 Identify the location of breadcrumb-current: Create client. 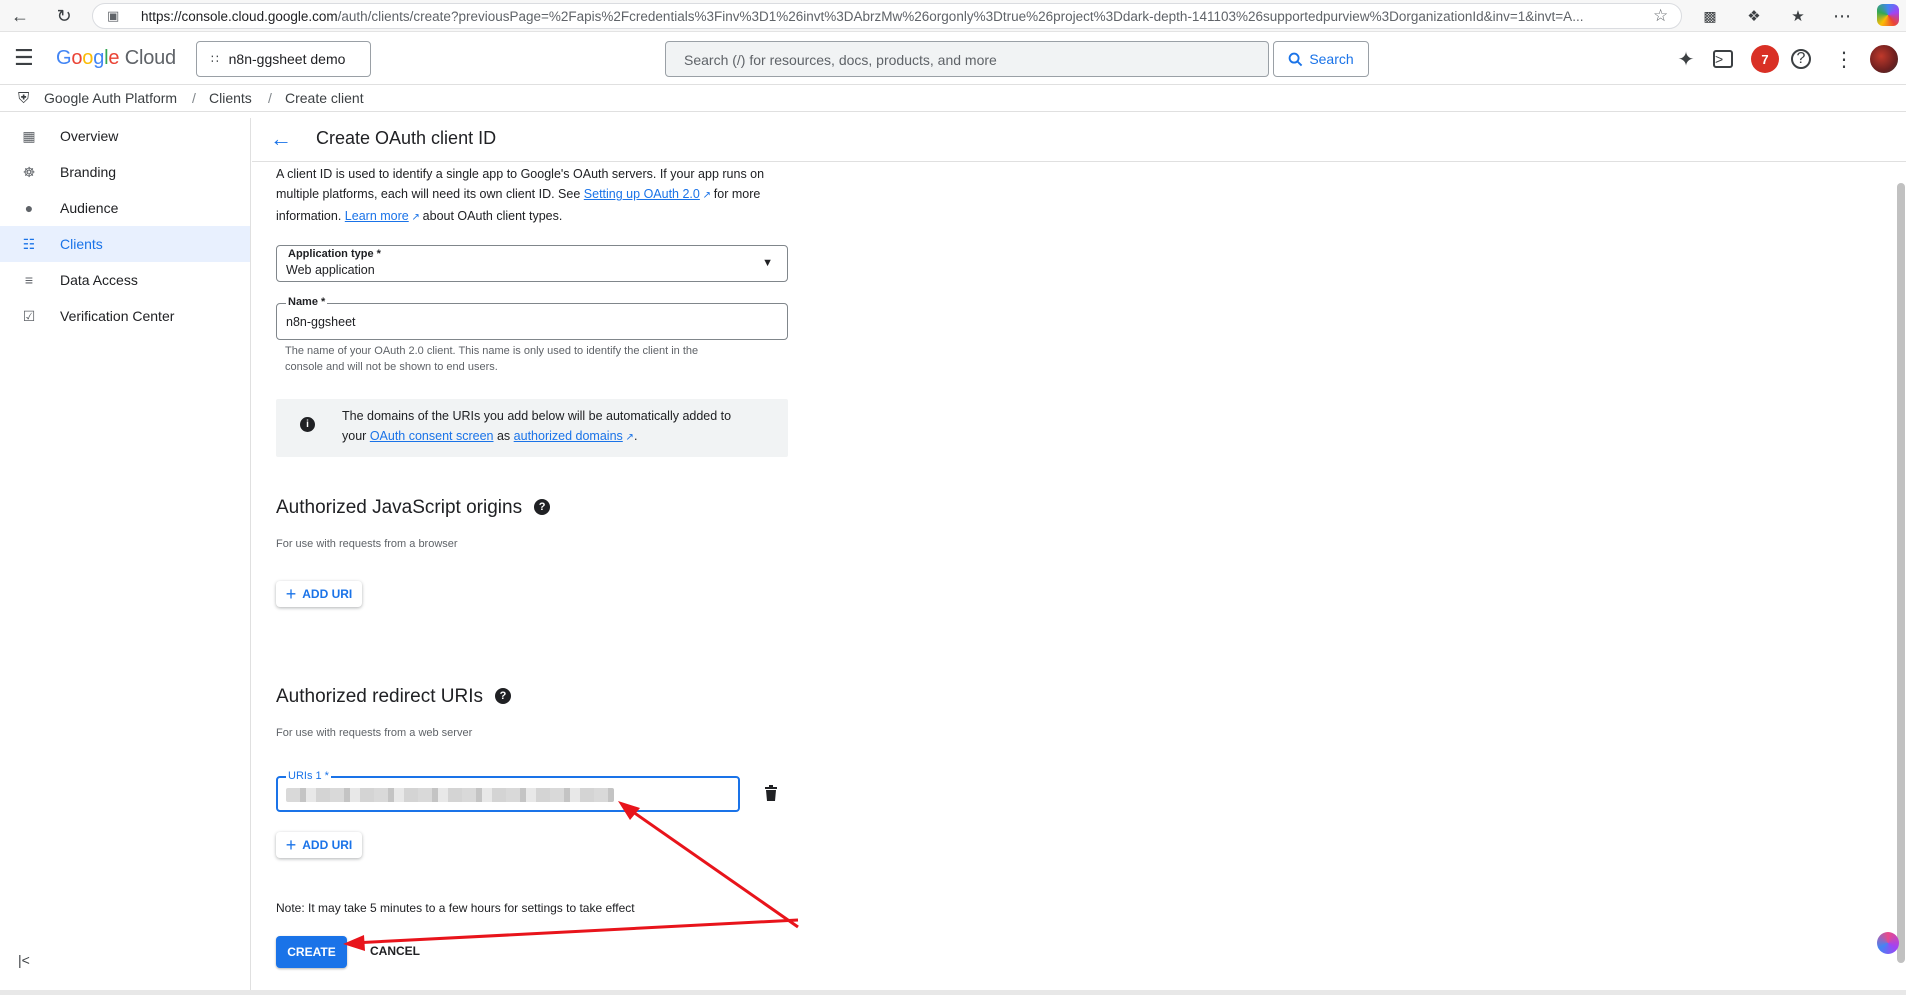
(324, 98).